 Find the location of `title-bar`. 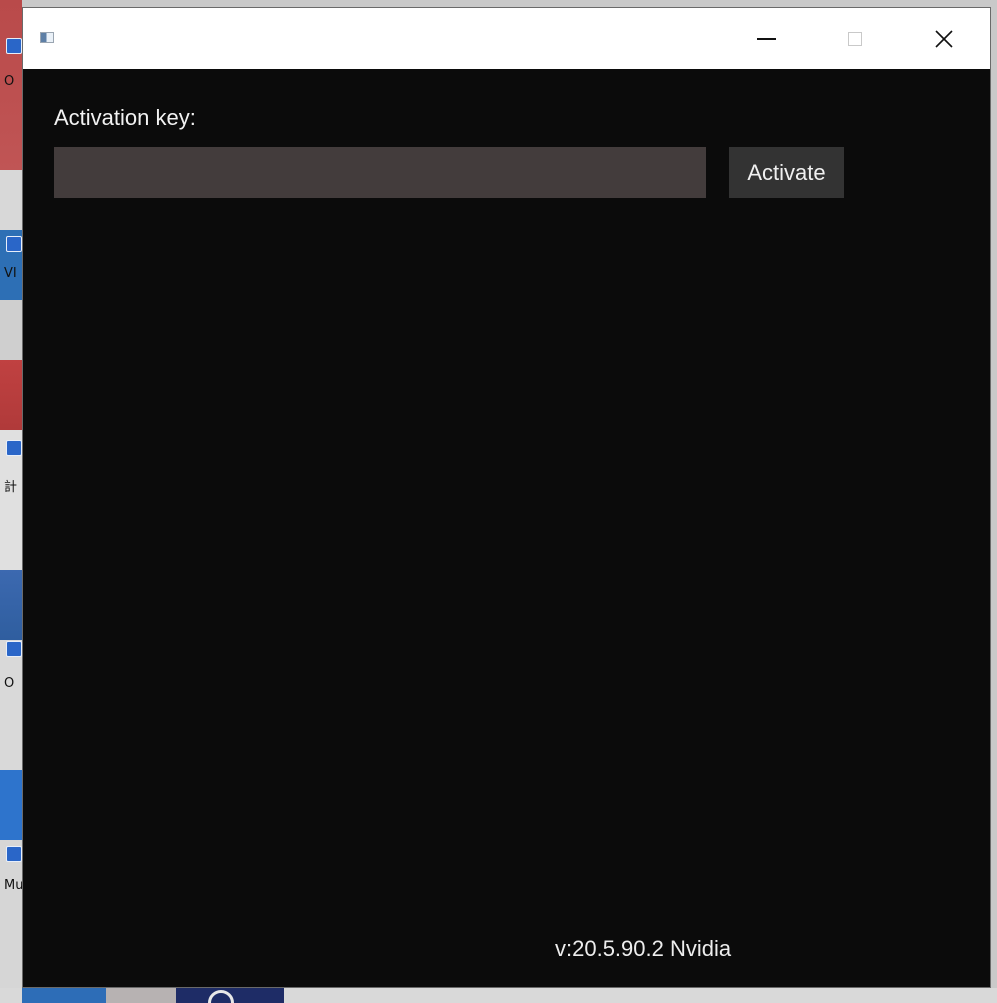

title-bar is located at coordinates (506, 38).